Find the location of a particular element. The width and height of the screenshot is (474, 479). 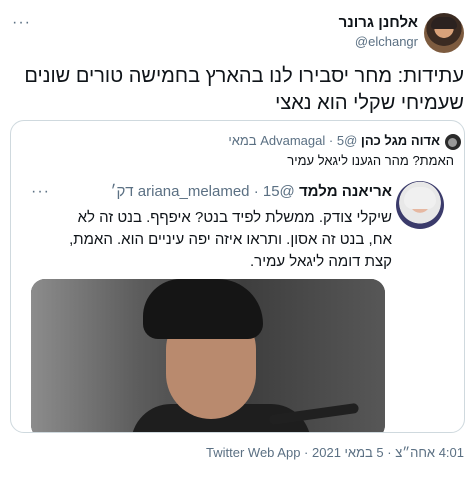

author-name: אלחנן גרונר is located at coordinates (378, 22).